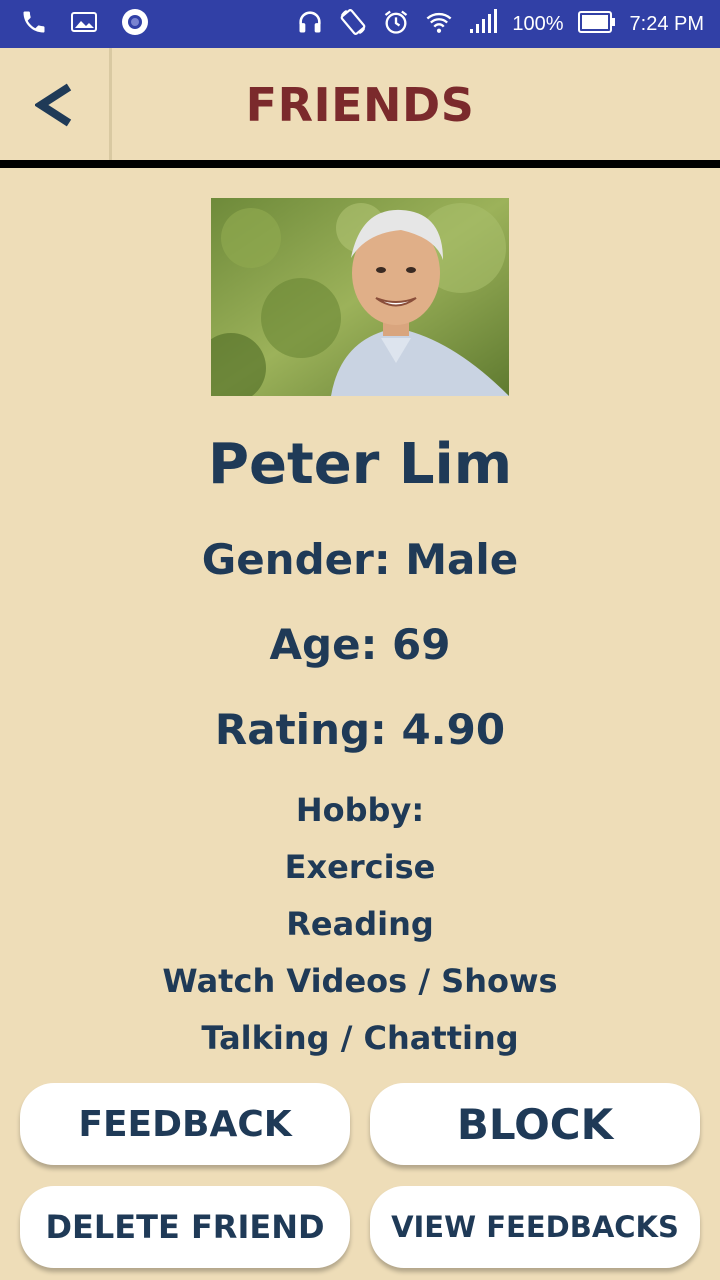  What do you see at coordinates (360, 924) in the screenshot?
I see `hobby-item: Reading` at bounding box center [360, 924].